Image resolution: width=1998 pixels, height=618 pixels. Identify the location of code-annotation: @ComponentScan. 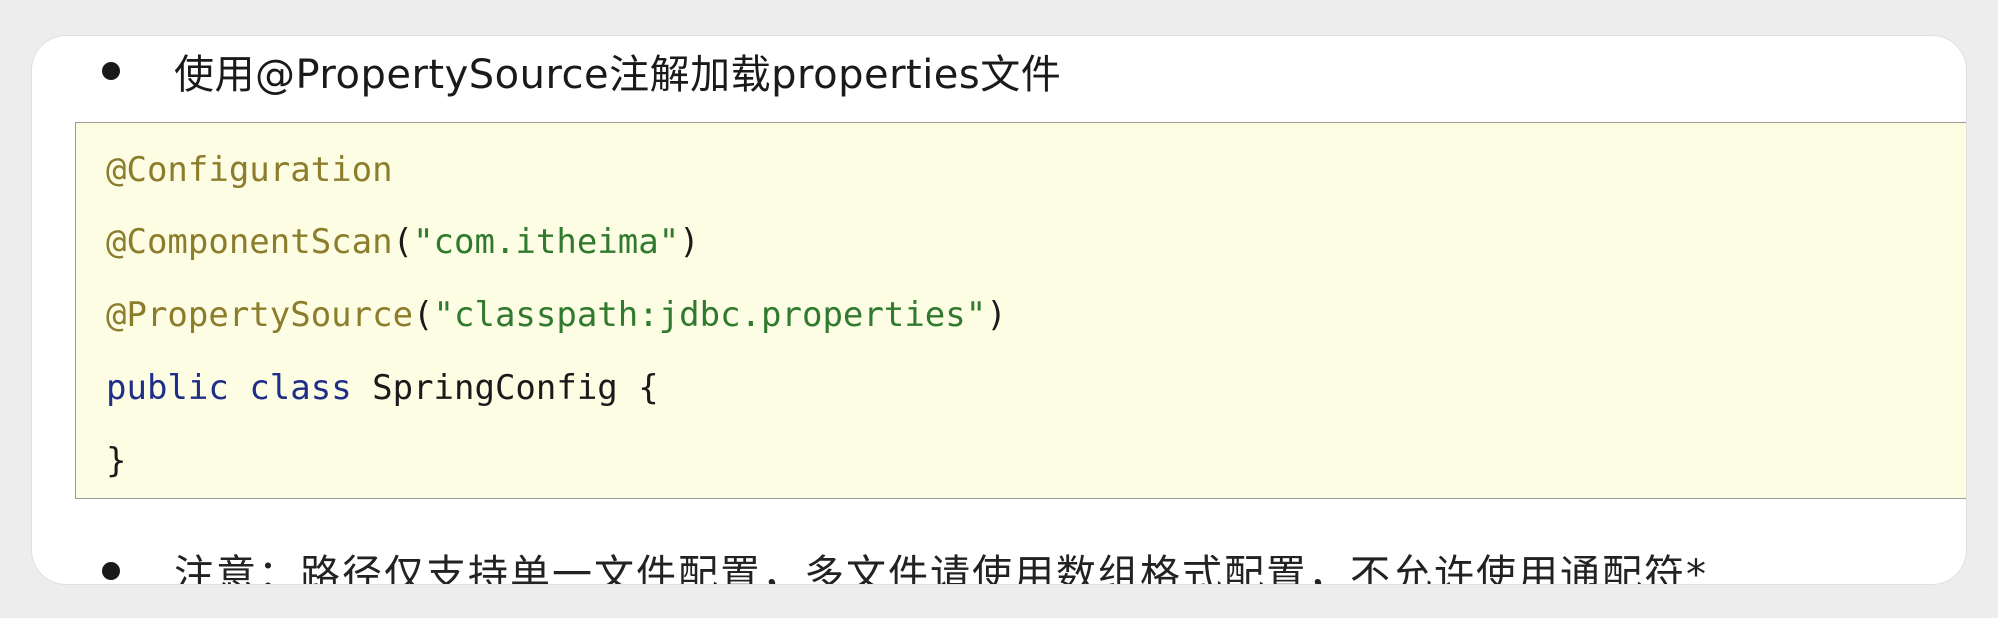
(249, 242).